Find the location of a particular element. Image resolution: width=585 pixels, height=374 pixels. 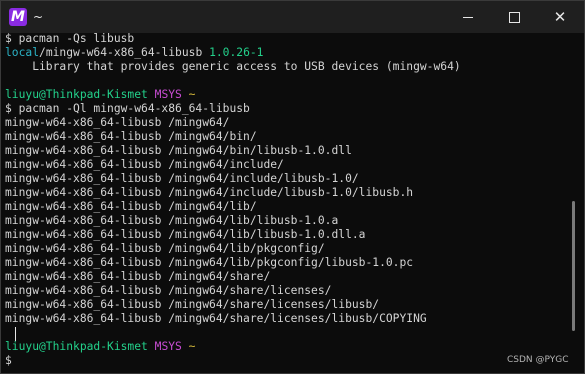

terminal-line: mingw-w64-x86_64-libusb /mingw64/bin/ is located at coordinates (131, 137).